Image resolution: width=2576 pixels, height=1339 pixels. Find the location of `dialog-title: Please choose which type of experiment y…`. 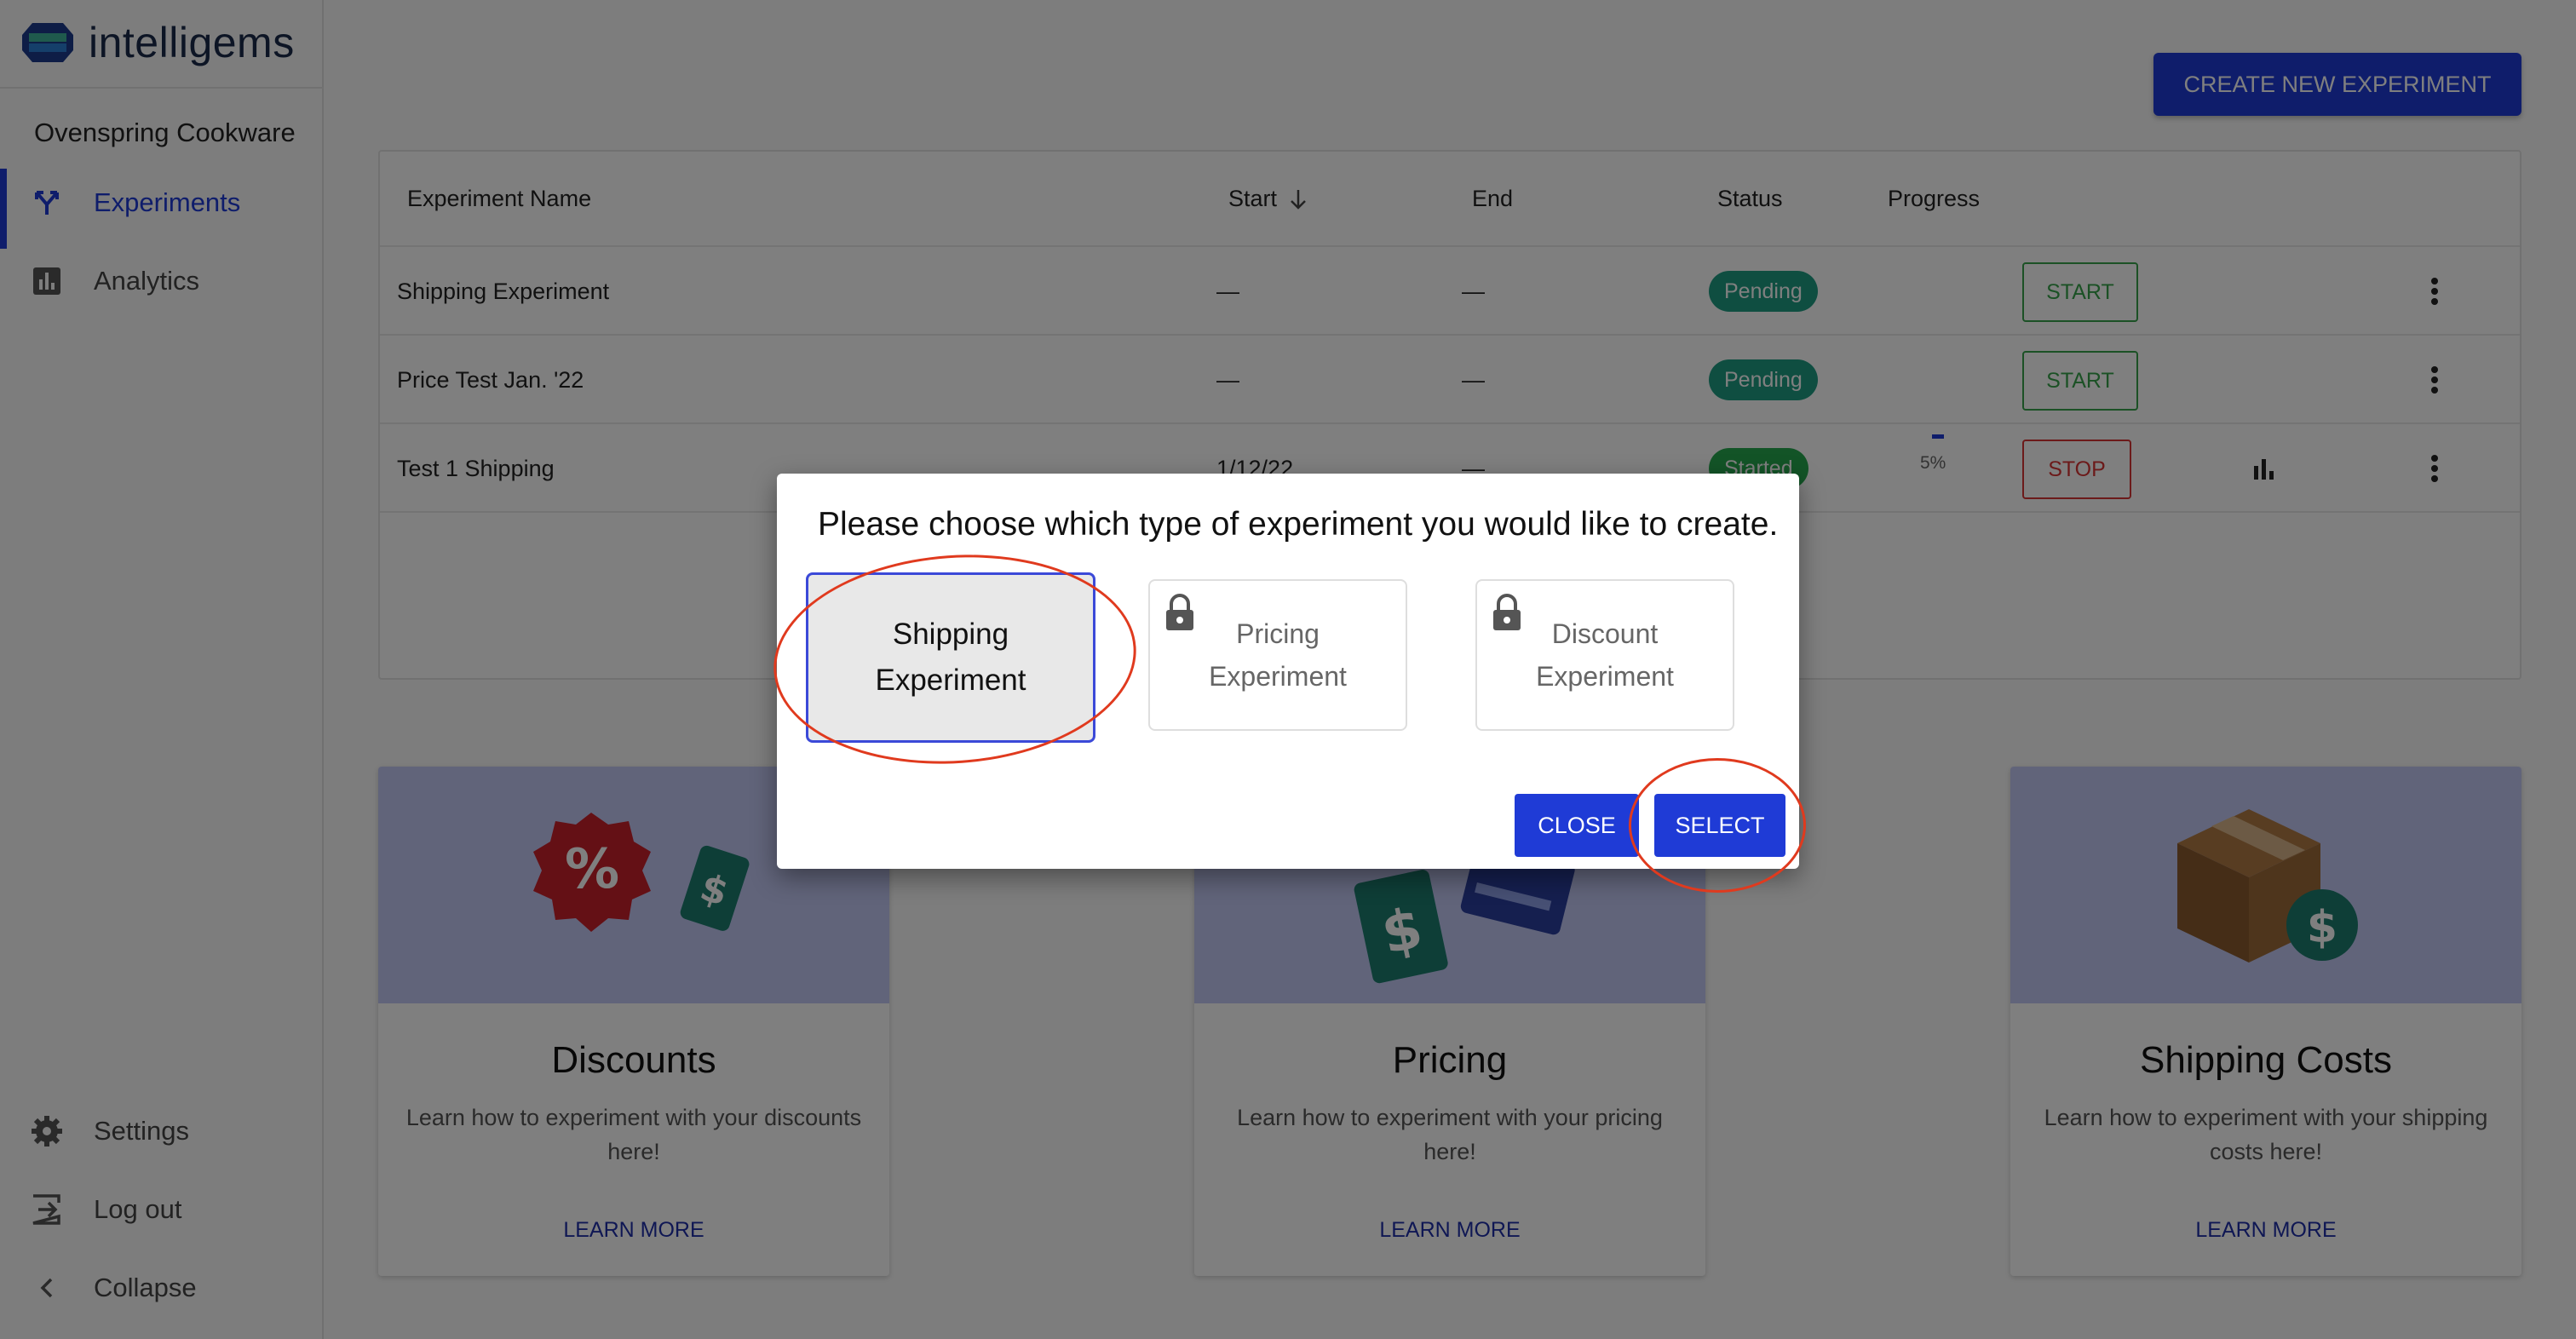

dialog-title: Please choose which type of experiment y… is located at coordinates (1299, 524).